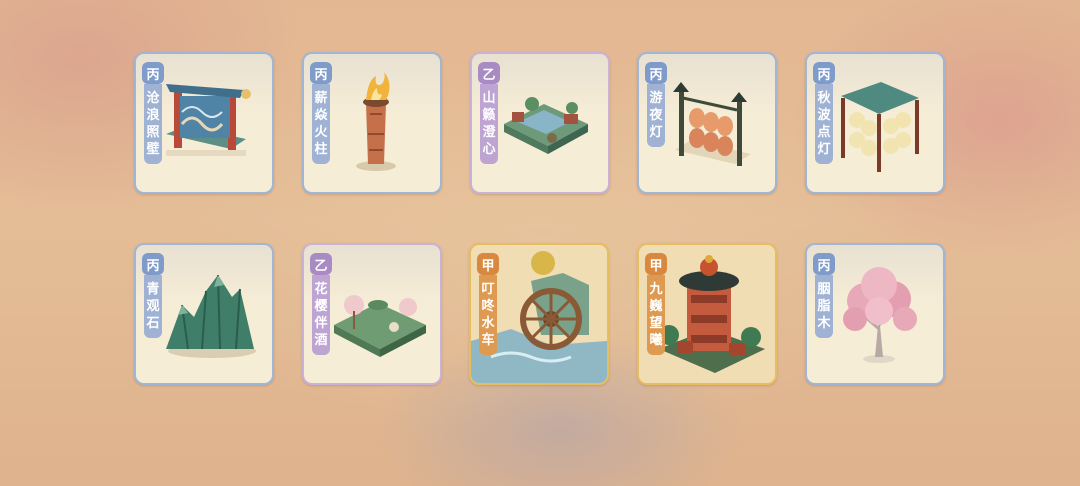 This screenshot has height=486, width=1080. I want to click on item-name-label: 叮咚水车, so click(488, 315).